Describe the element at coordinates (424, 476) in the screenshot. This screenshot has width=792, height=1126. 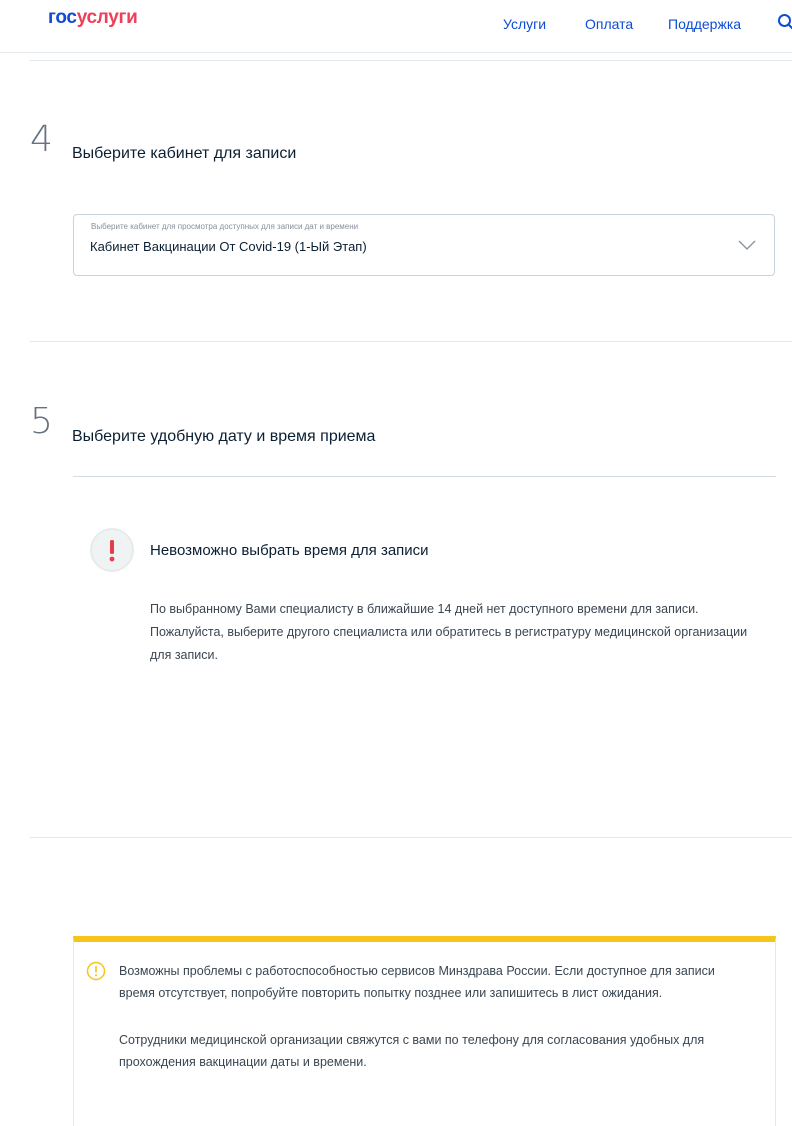
I see `step-5-title-divider` at that location.